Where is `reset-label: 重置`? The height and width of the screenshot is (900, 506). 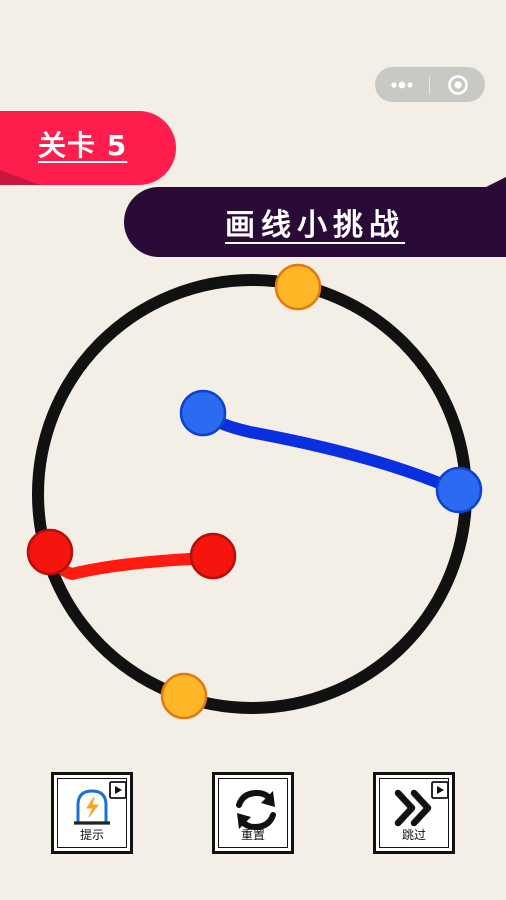
reset-label: 重置 is located at coordinates (252, 835).